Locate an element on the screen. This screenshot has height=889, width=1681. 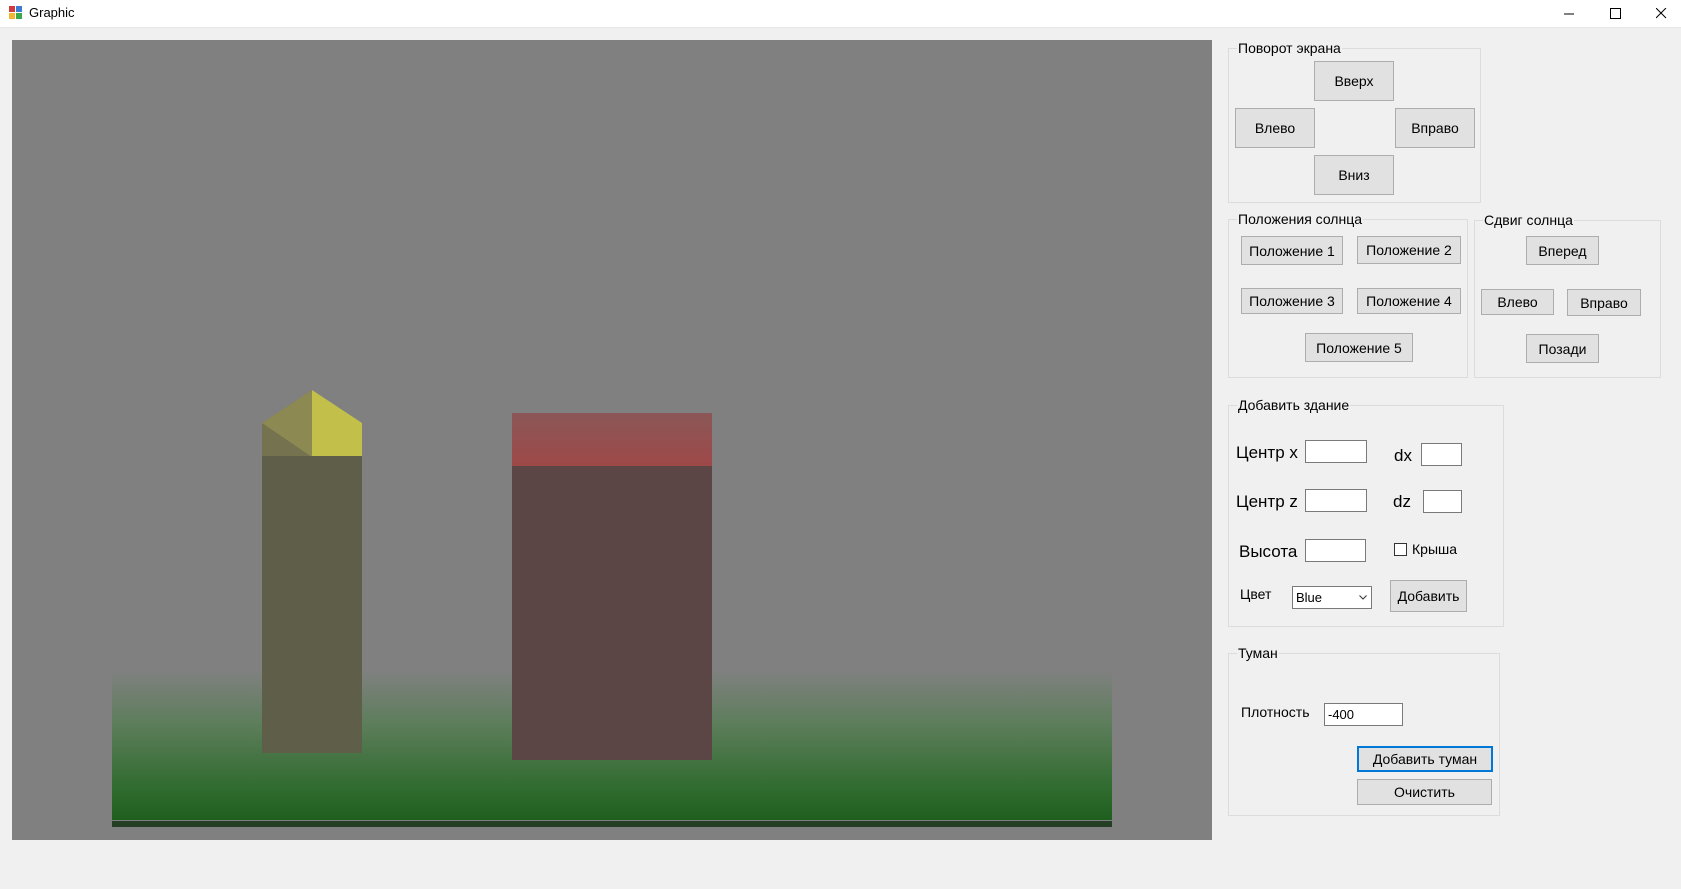
chevron-down-icon is located at coordinates (1363, 597).